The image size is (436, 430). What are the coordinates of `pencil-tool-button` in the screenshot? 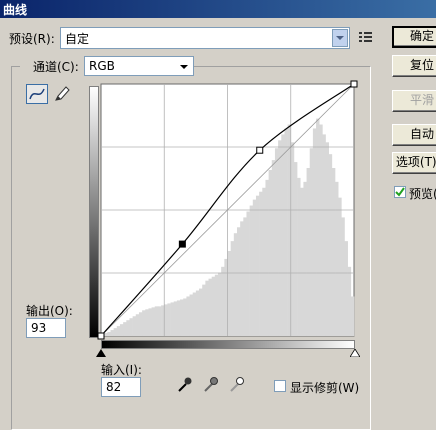 It's located at (62, 94).